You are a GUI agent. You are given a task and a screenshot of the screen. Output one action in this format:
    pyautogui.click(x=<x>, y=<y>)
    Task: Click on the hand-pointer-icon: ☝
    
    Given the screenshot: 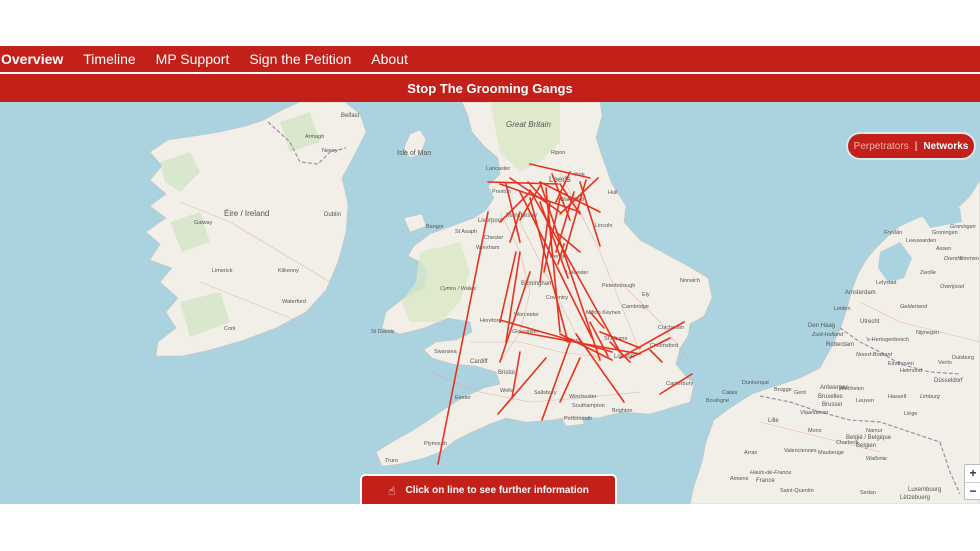 What is the action you would take?
    pyautogui.click(x=392, y=490)
    